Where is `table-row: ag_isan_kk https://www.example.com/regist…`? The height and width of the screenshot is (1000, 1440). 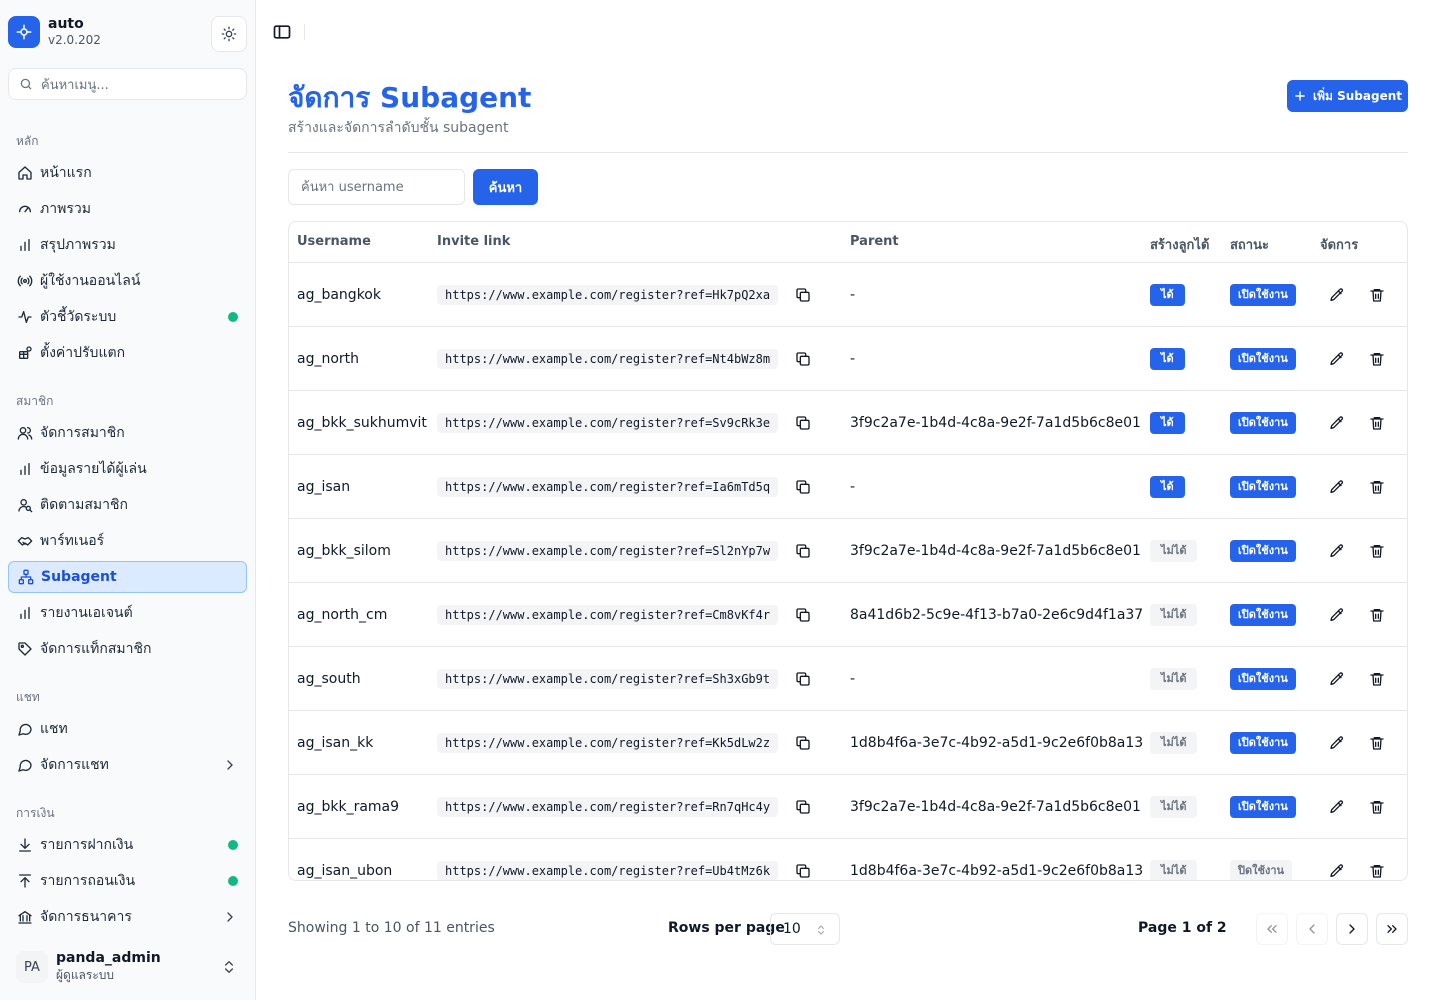 table-row: ag_isan_kk https://www.example.com/regist… is located at coordinates (848, 743).